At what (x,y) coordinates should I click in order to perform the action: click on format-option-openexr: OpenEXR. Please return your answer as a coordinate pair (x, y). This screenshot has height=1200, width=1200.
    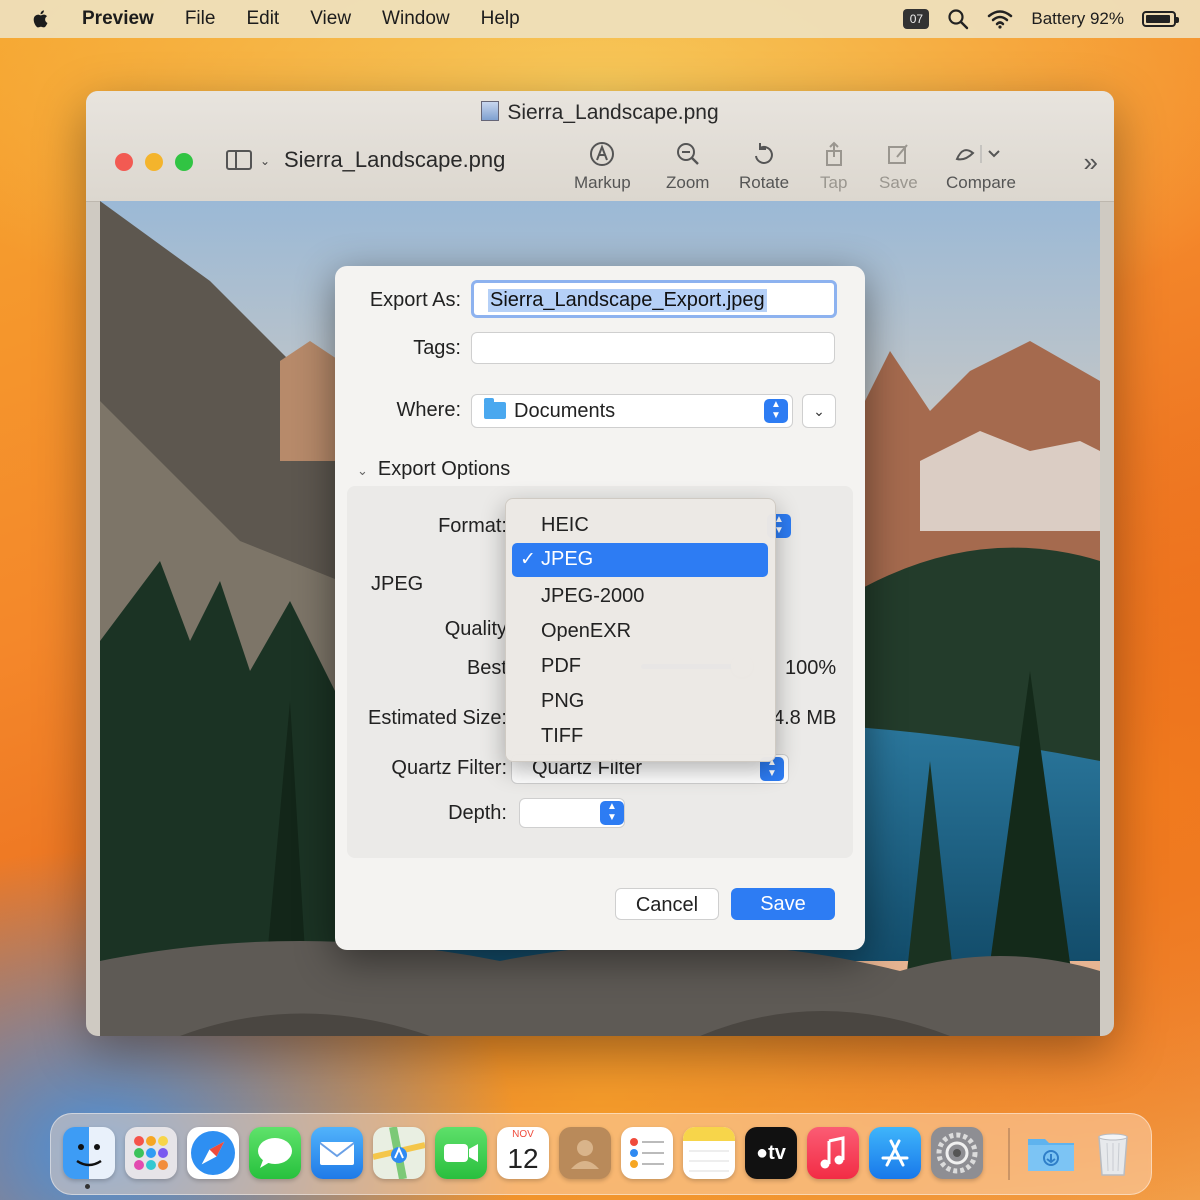
    Looking at the image, I should click on (586, 631).